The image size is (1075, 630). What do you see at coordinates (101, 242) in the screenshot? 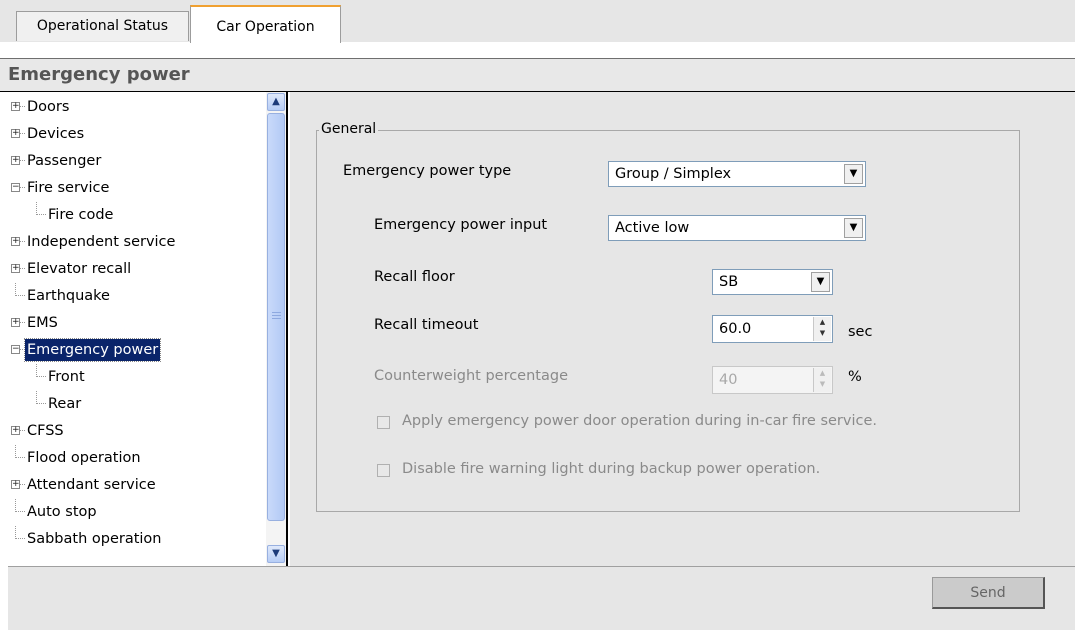
I see `tree-item-label: Independent service` at bounding box center [101, 242].